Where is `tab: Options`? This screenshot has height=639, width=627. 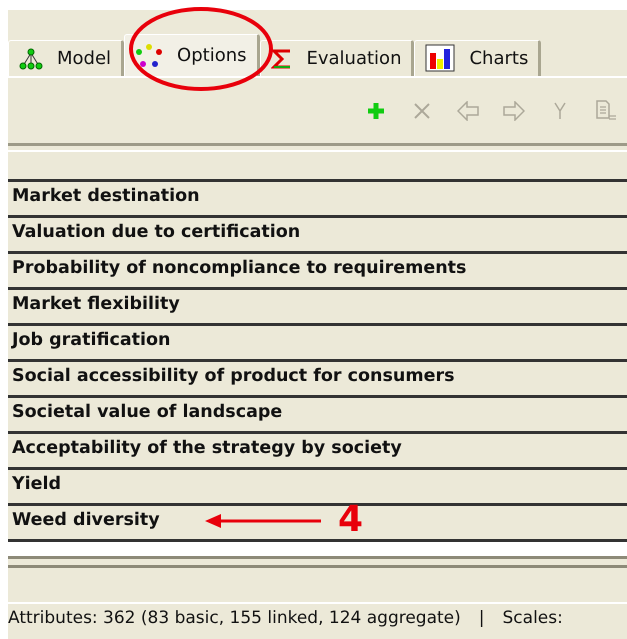 tab: Options is located at coordinates (192, 55).